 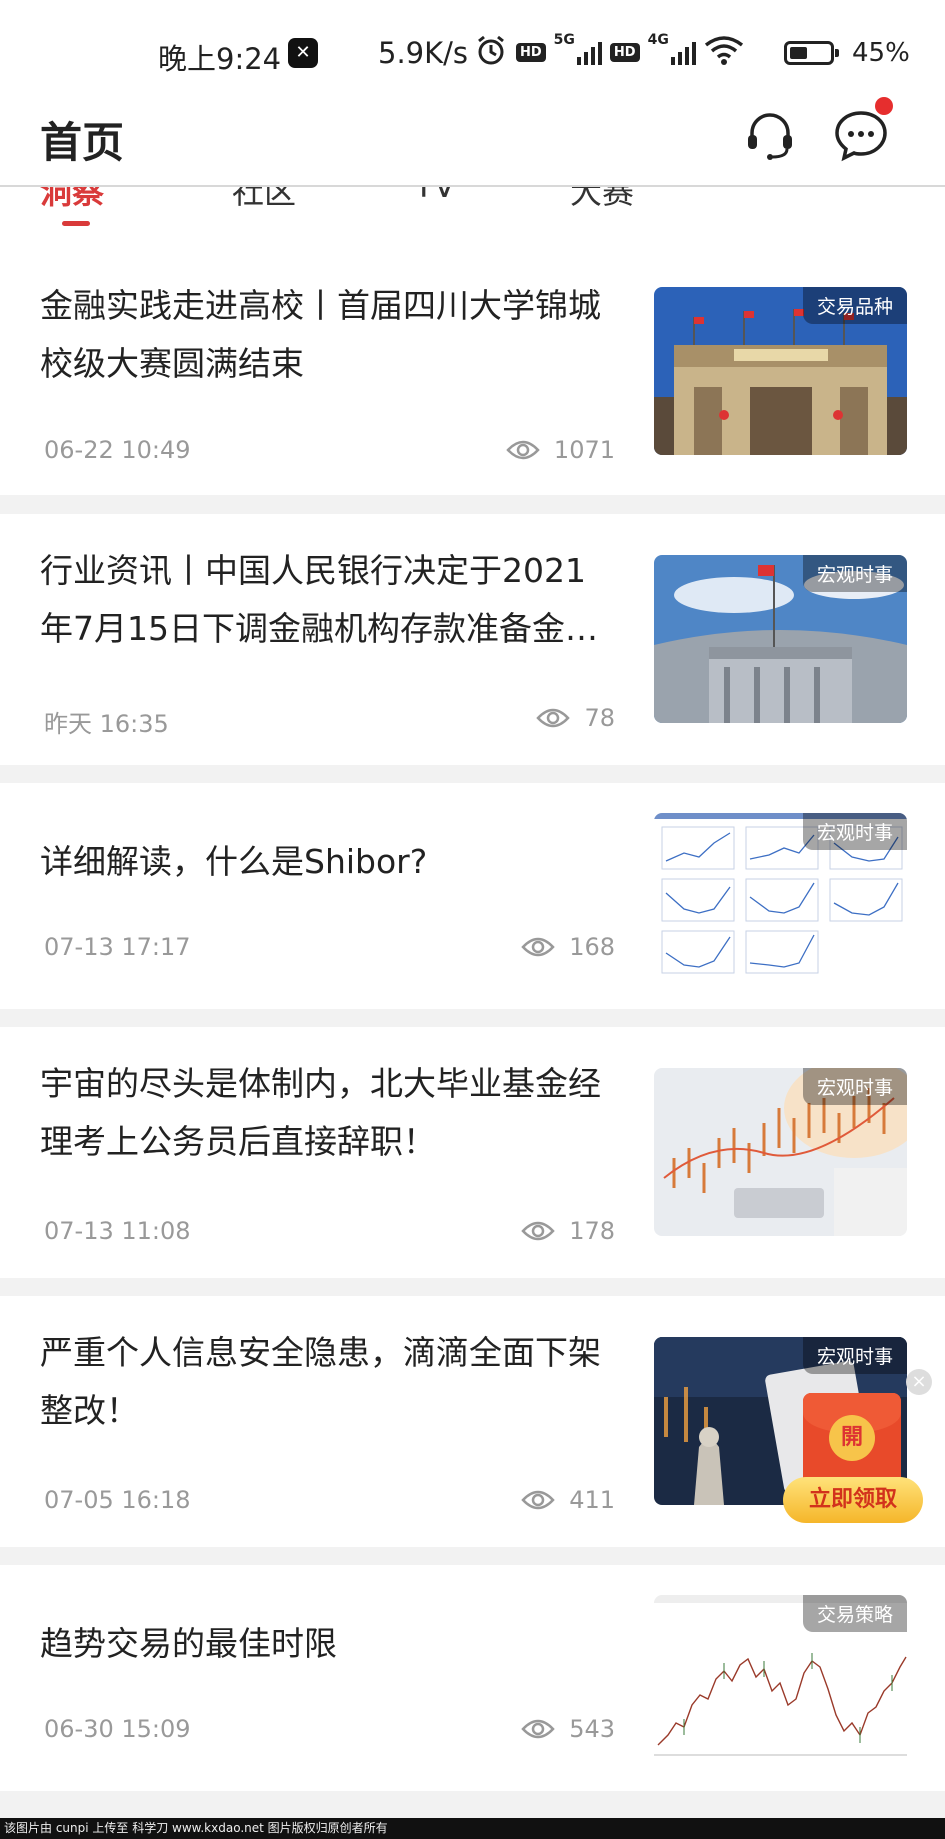 I want to click on battery-icon, so click(x=811, y=53).